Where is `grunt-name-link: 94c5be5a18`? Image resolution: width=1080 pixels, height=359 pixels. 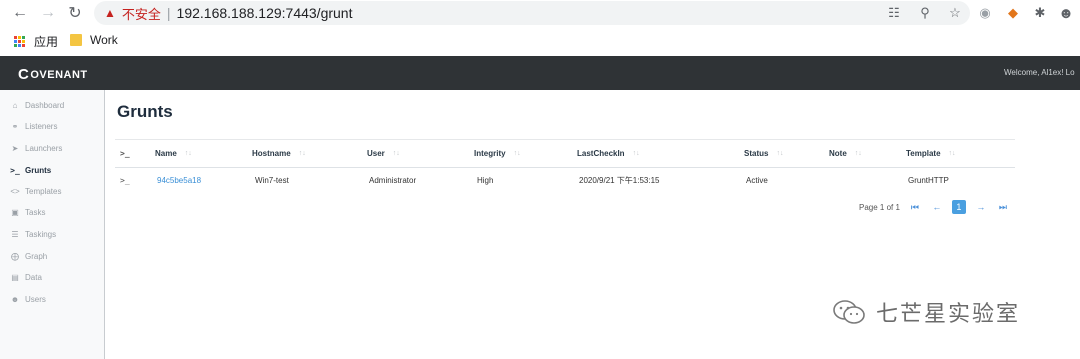
grunt-name-link: 94c5be5a18 is located at coordinates (179, 180).